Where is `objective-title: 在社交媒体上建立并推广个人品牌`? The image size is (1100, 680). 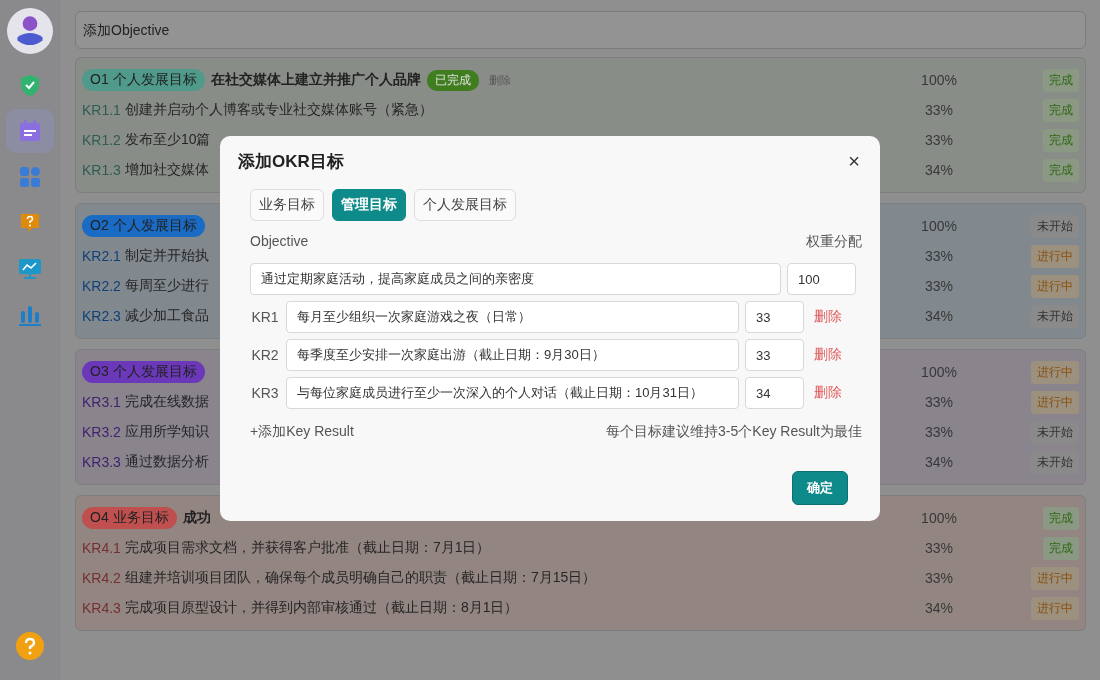
objective-title: 在社交媒体上建立并推广个人品牌 is located at coordinates (315, 80).